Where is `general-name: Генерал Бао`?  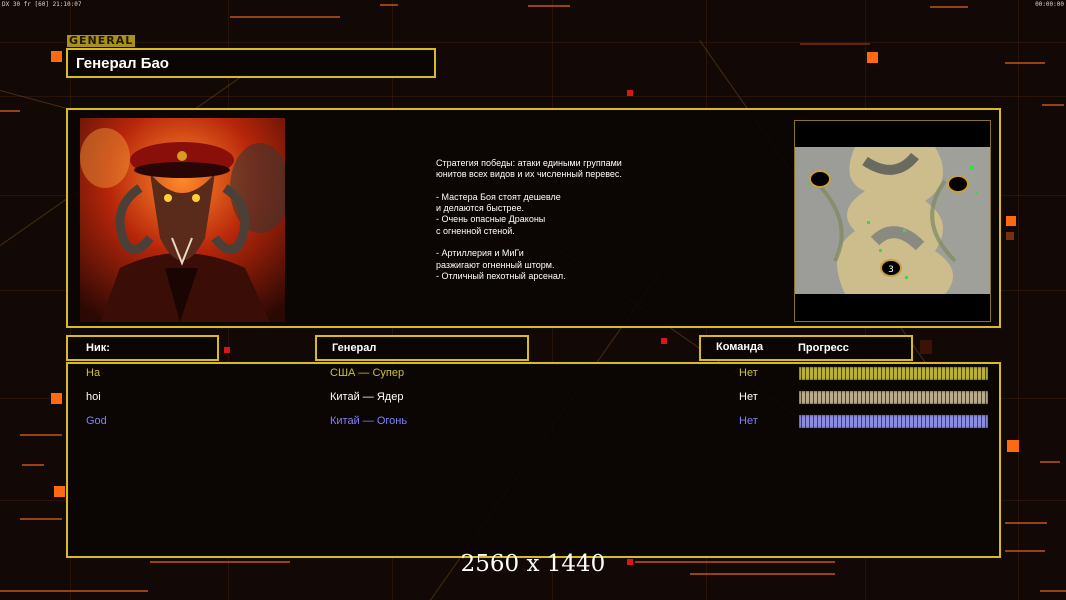
general-name: Генерал Бао is located at coordinates (122, 63).